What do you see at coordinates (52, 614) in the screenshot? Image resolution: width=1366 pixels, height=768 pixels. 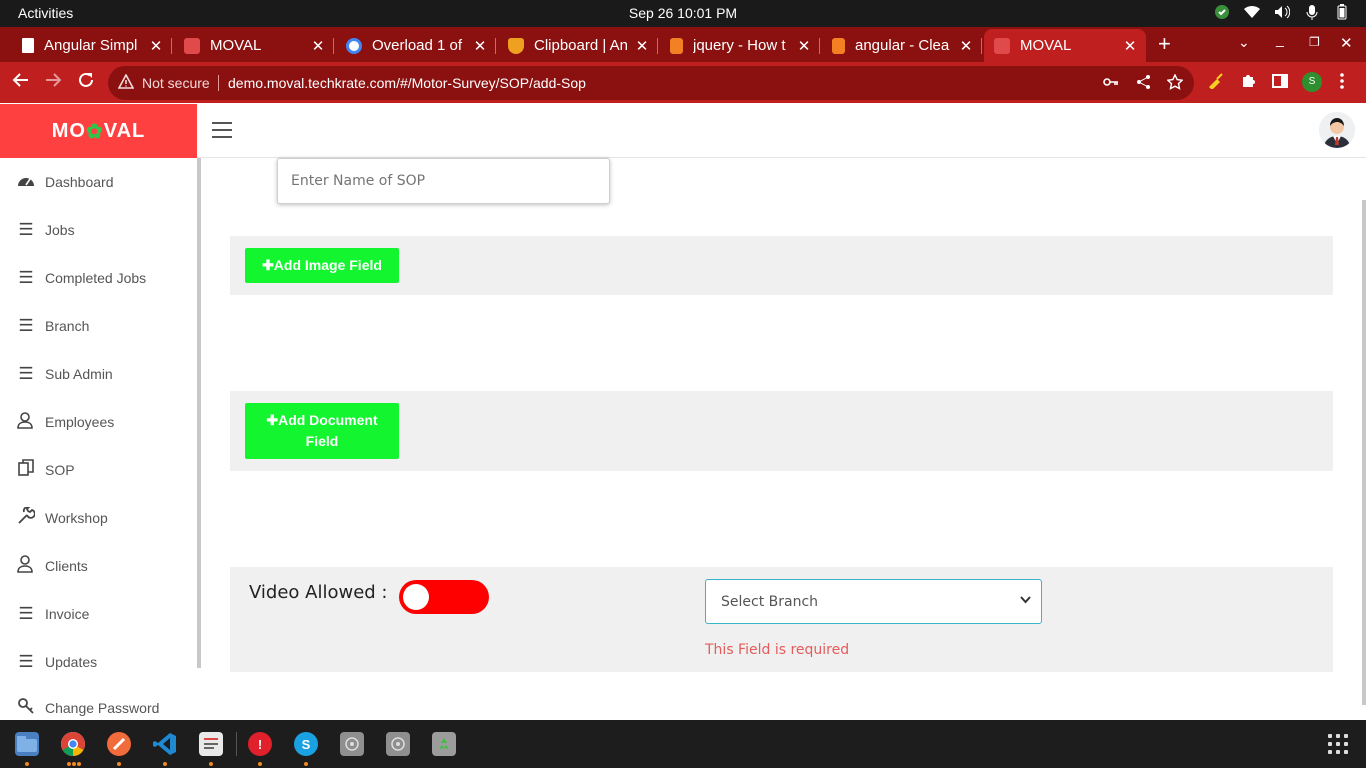 I see `sidebar-item-invoice: ☰ Invoice` at bounding box center [52, 614].